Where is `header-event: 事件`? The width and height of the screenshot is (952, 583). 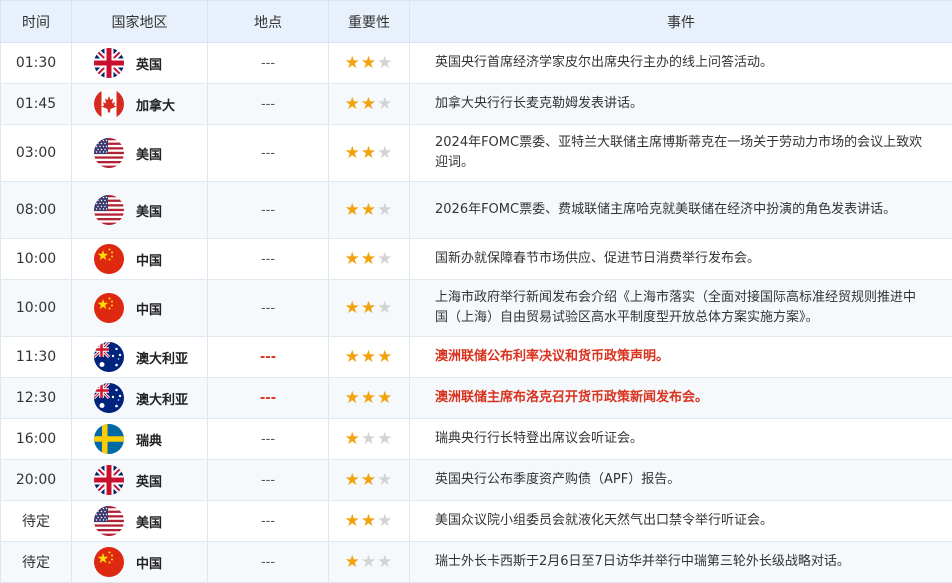 header-event: 事件 is located at coordinates (681, 22).